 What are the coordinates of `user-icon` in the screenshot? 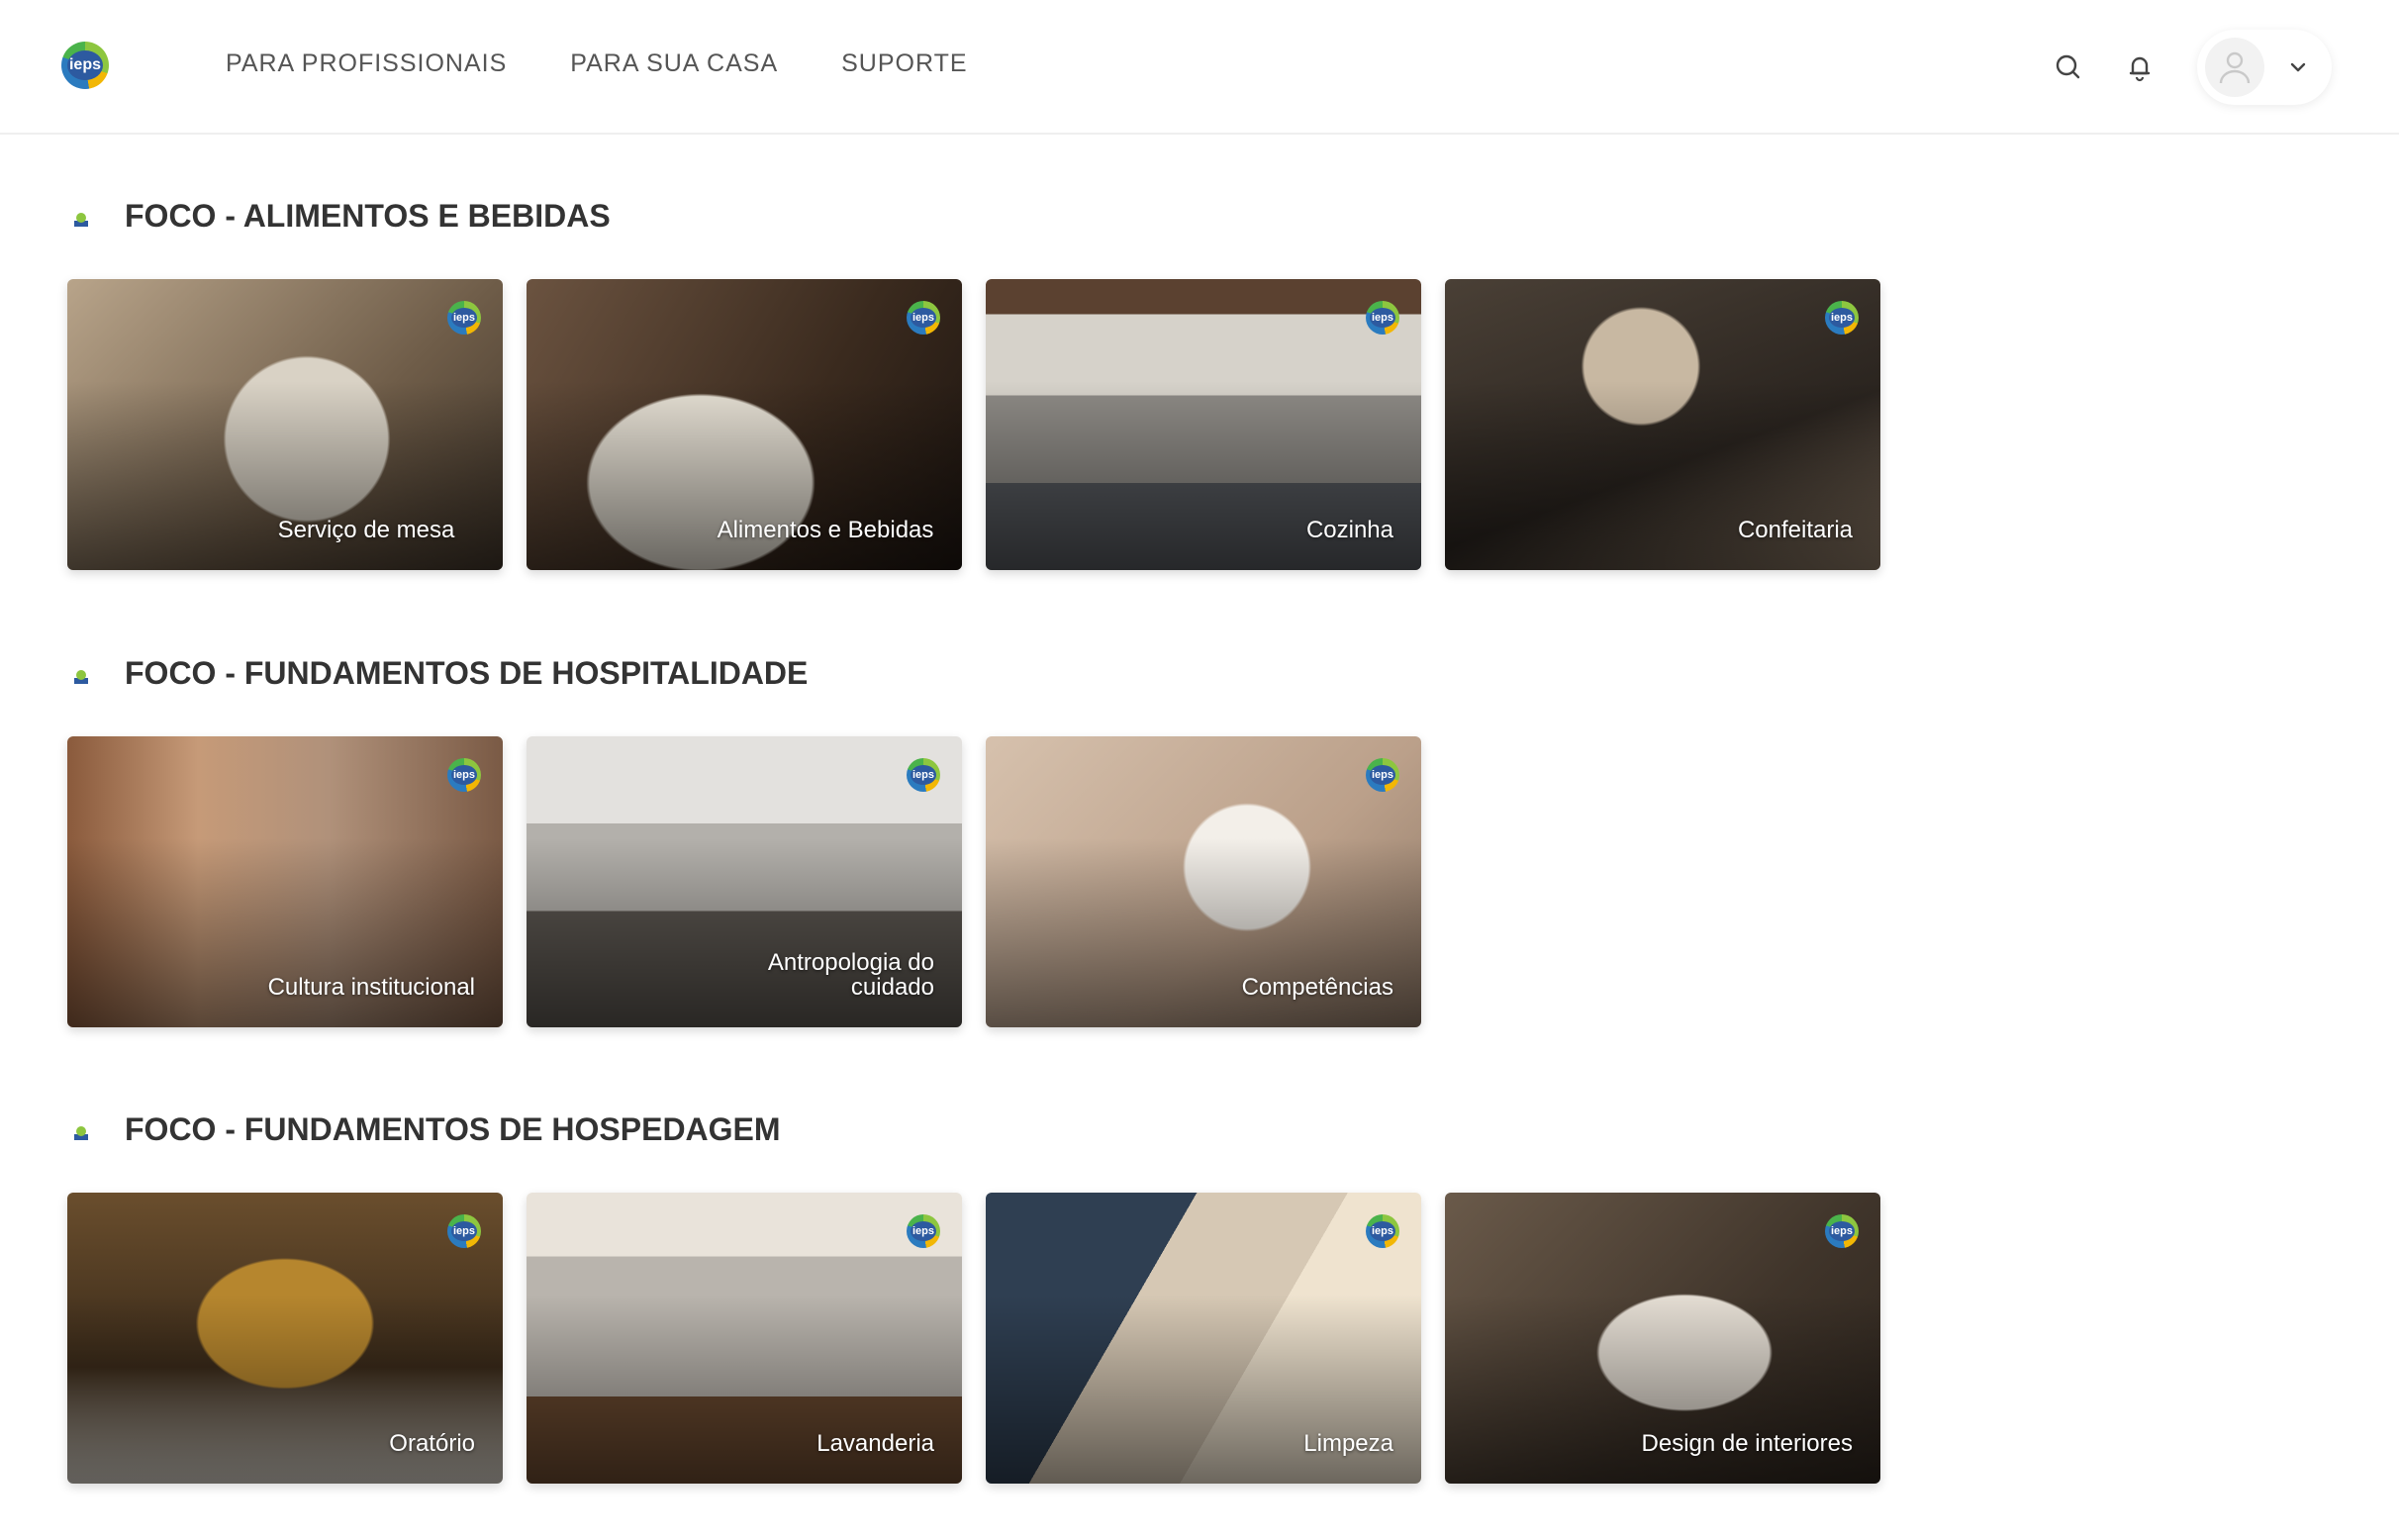 It's located at (2235, 67).